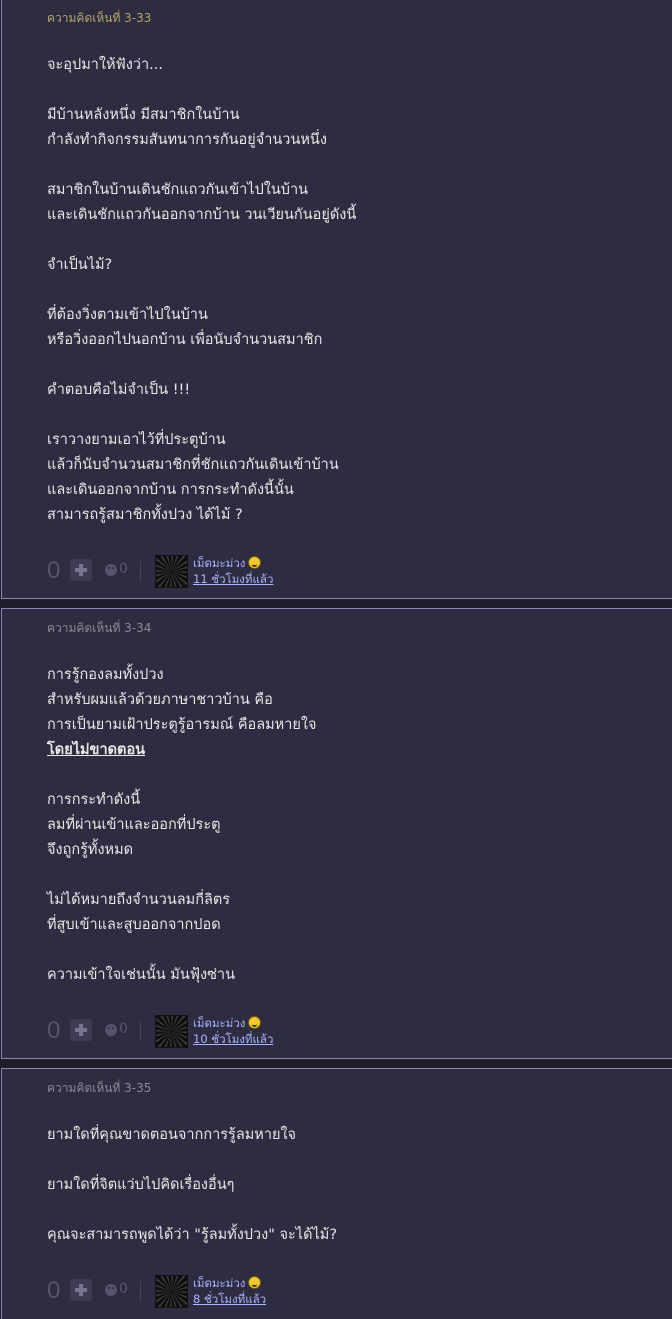 Image resolution: width=672 pixels, height=1319 pixels. I want to click on comment-line: กำลังทำกิจกรรมสันทนาการกันอยู่จำนวนหนึ่ง, so click(187, 140).